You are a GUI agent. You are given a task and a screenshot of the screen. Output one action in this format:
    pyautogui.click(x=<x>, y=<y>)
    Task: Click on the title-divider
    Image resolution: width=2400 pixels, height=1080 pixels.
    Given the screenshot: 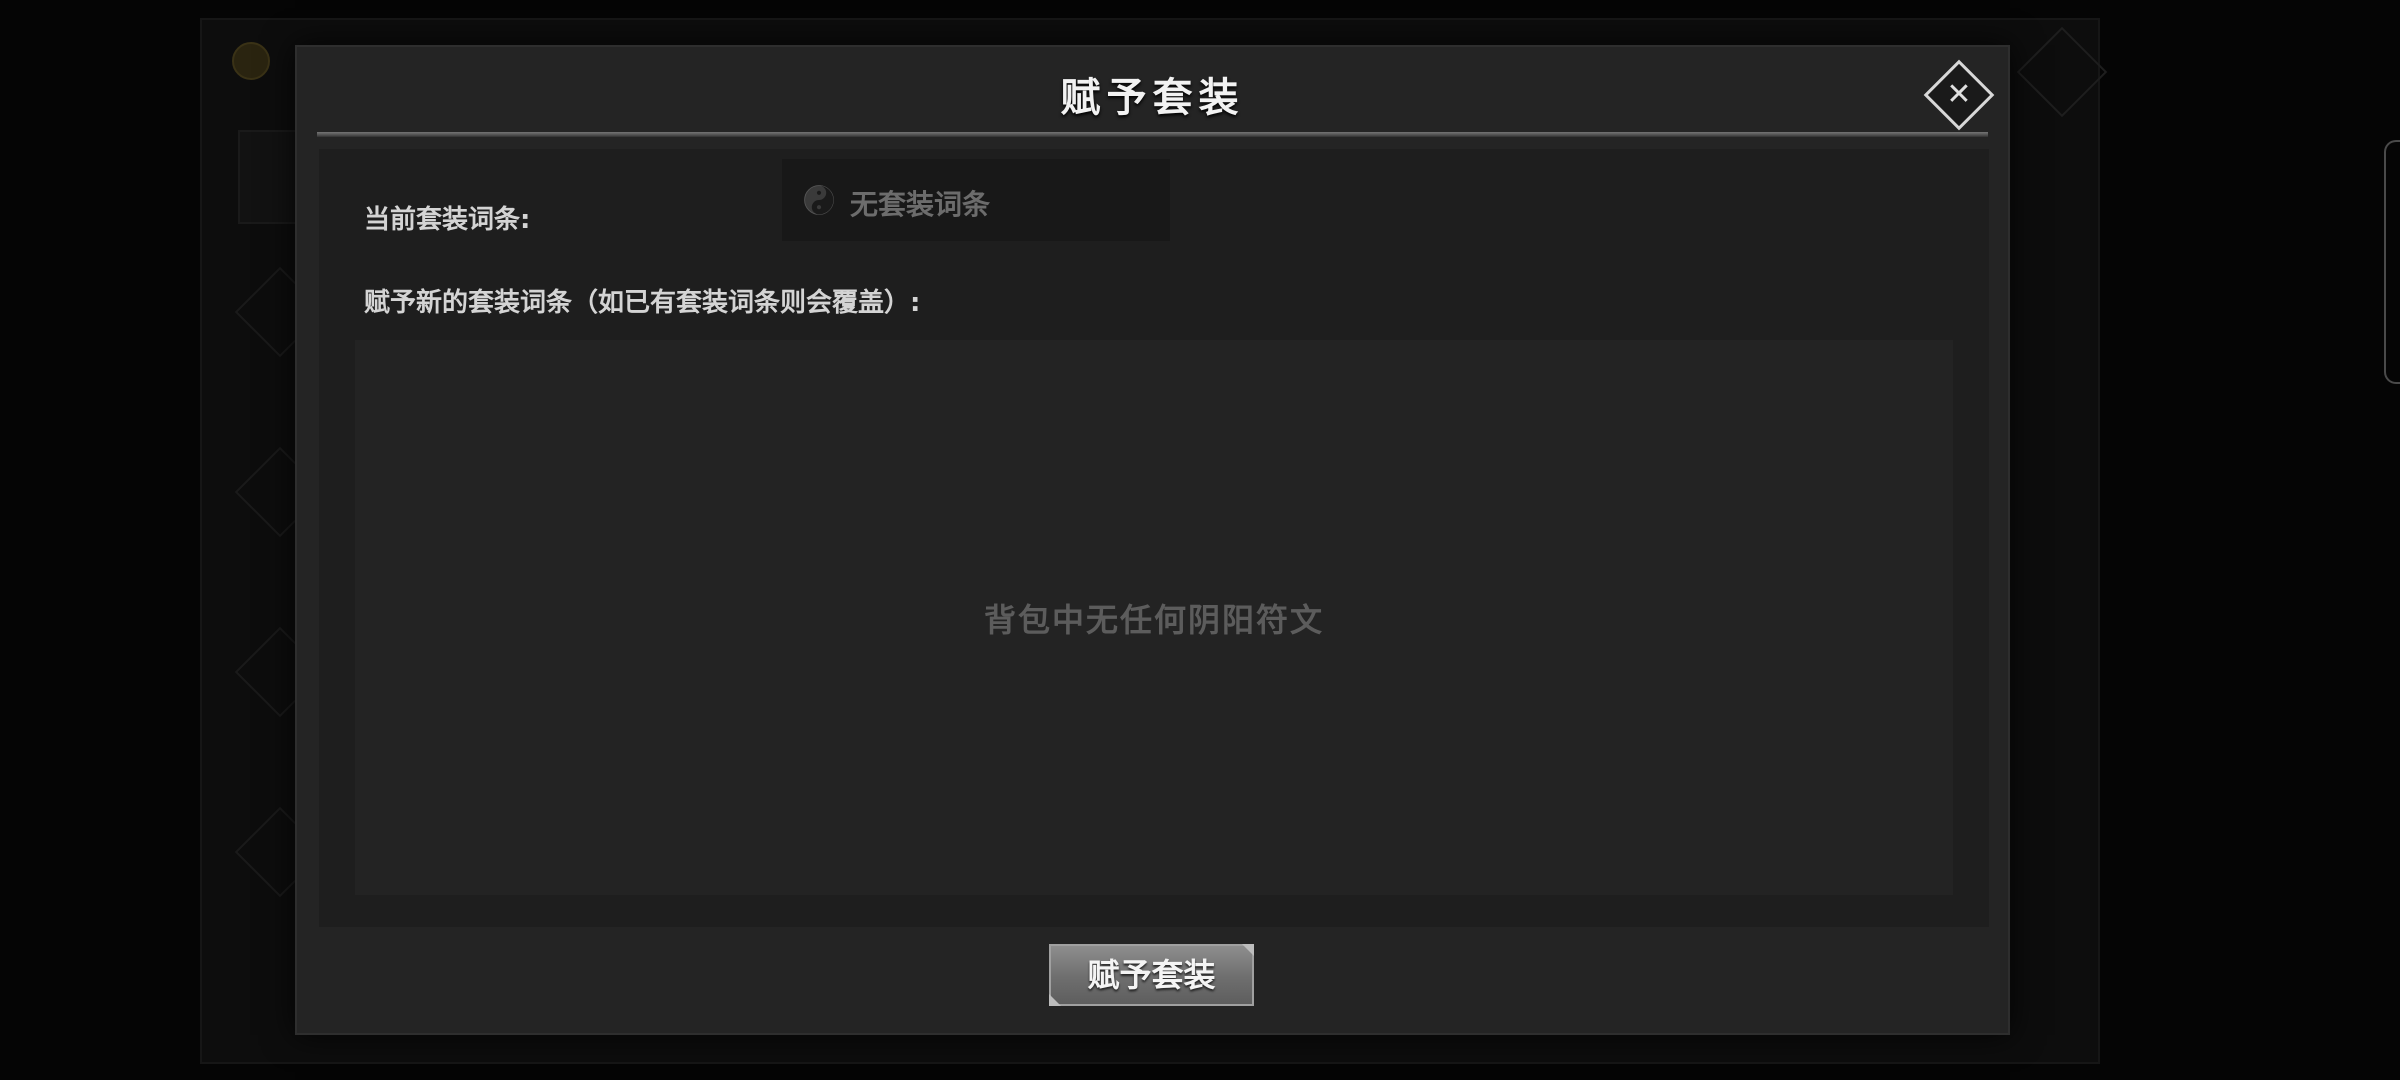 What is the action you would take?
    pyautogui.click(x=1152, y=134)
    